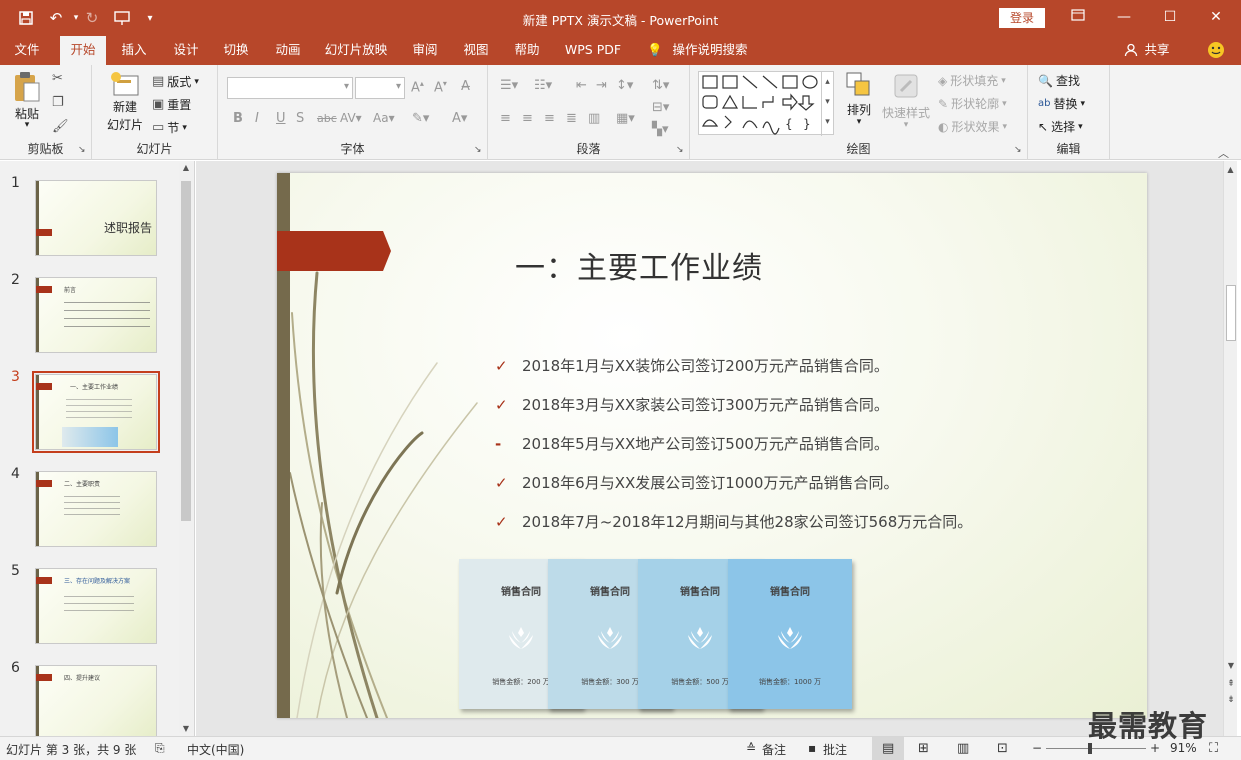 This screenshot has width=1241, height=760. I want to click on shapes-gallery-scroll: ▴ ▾ ▾, so click(827, 104).